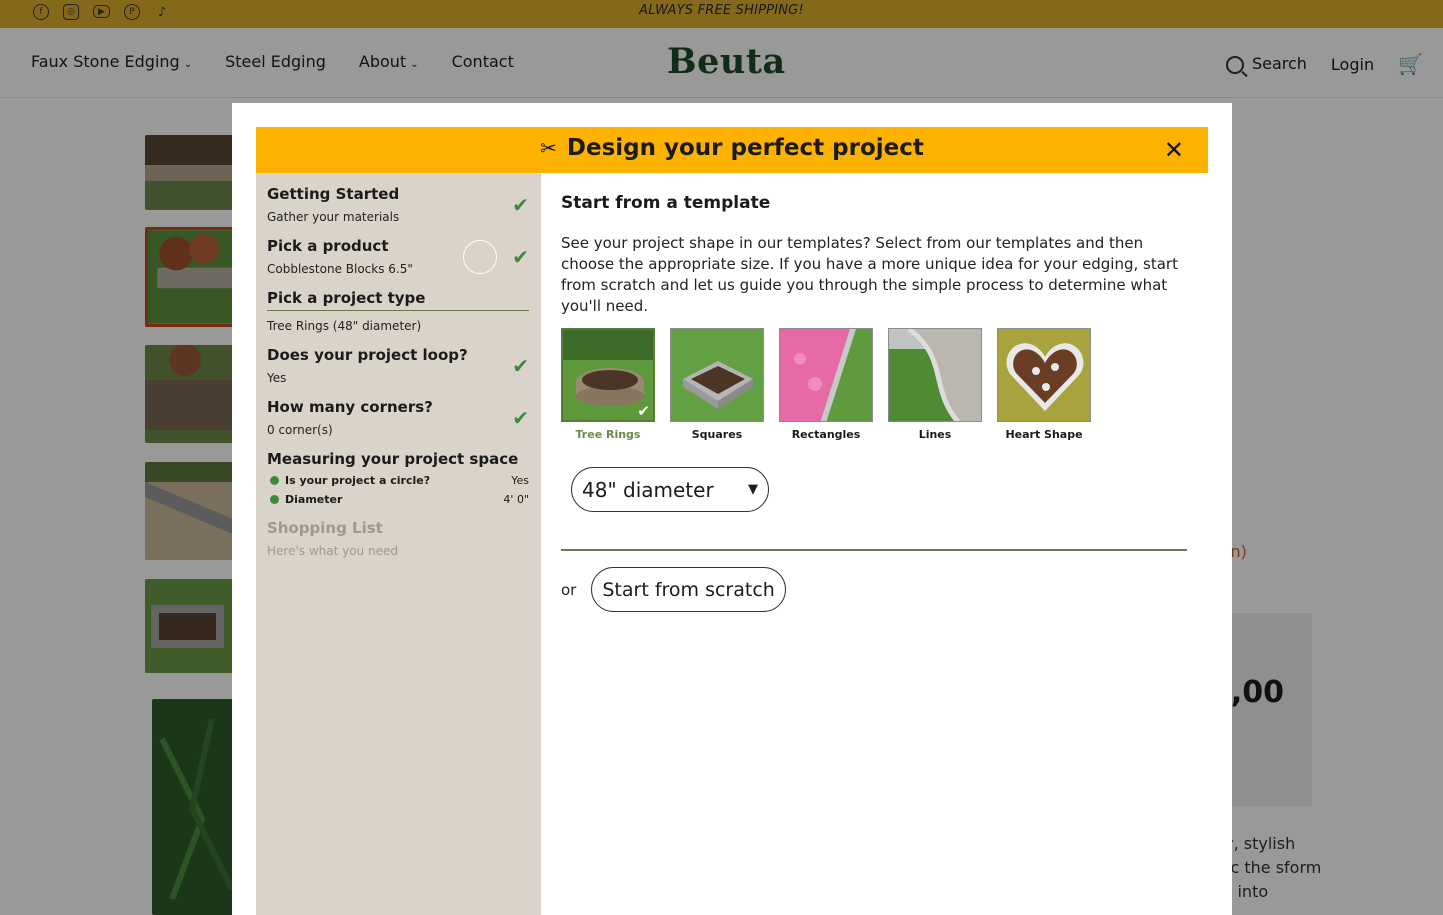 This screenshot has width=1443, height=915. What do you see at coordinates (314, 499) in the screenshot?
I see `measurement-label: Diameter` at bounding box center [314, 499].